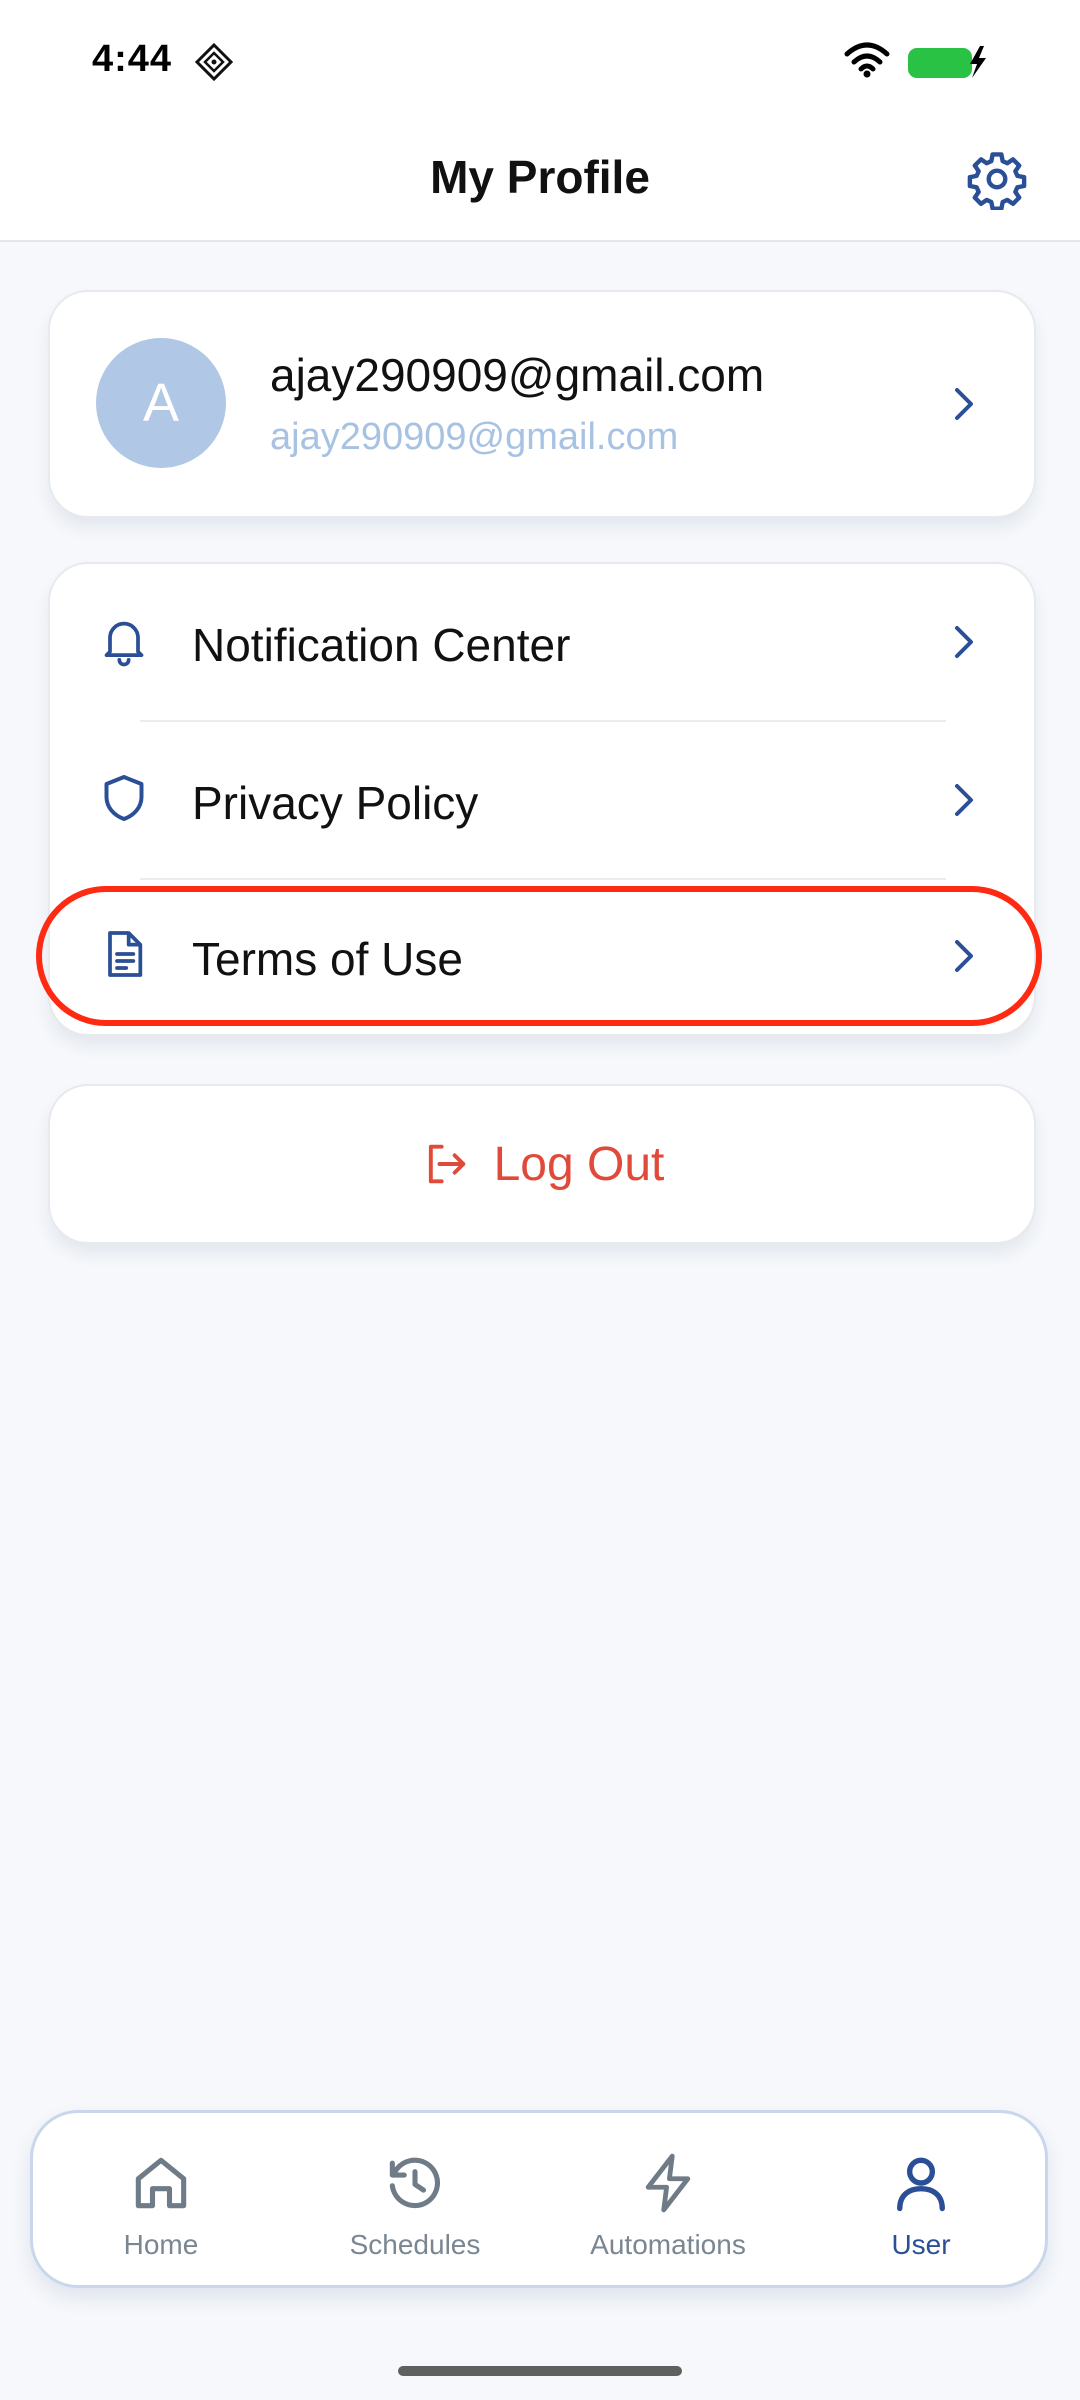 The height and width of the screenshot is (2400, 1080). I want to click on tab-automations: Automations, so click(668, 2199).